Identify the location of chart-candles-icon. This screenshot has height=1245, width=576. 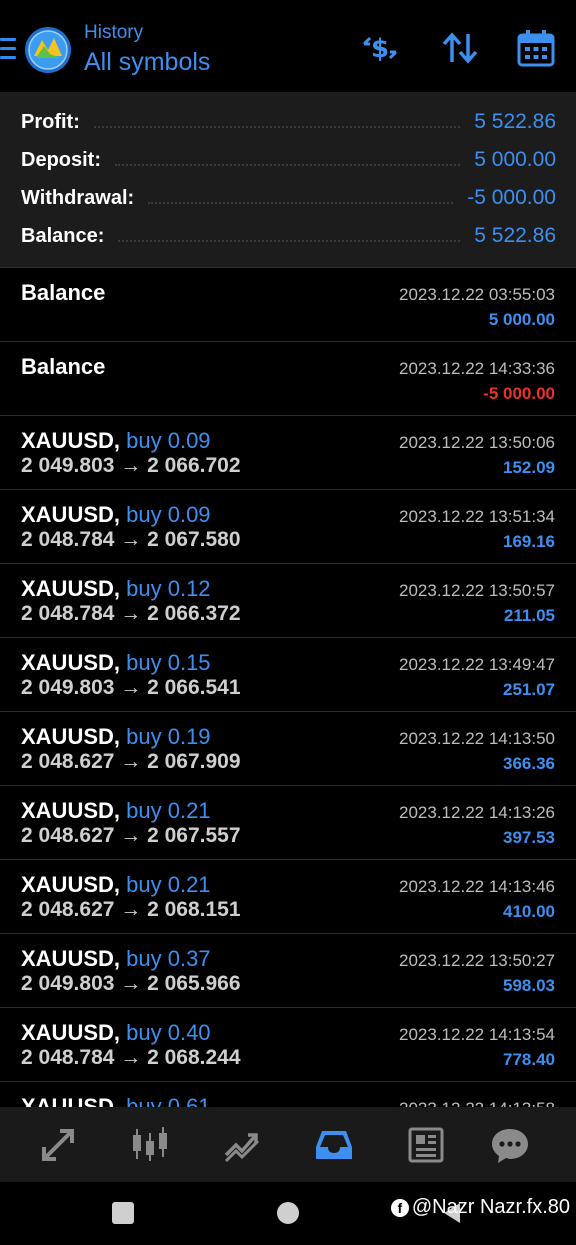
(150, 1145).